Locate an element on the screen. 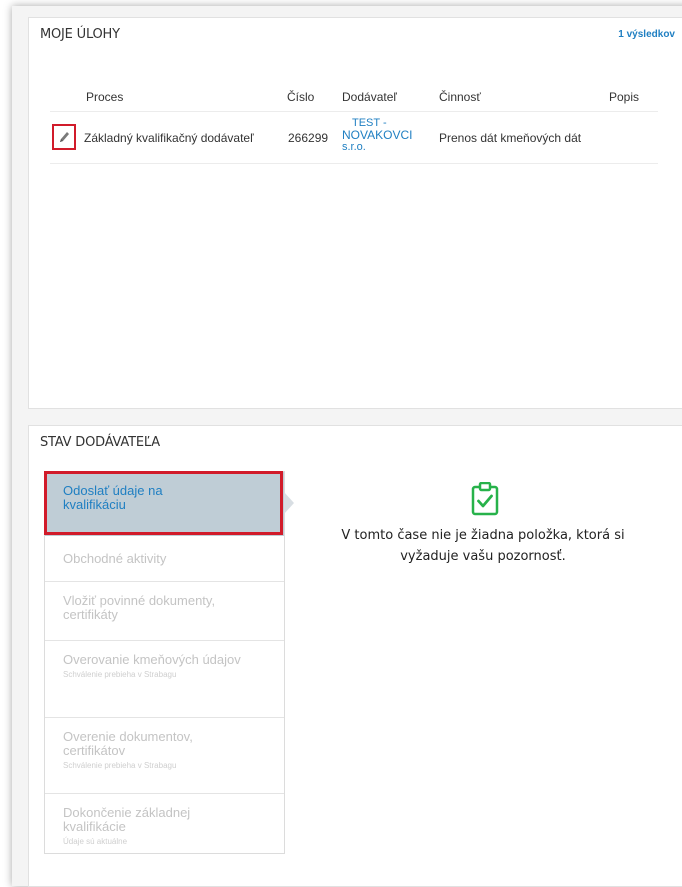  row-supplier-link: TEST - NOVAKOVCI s.r.o. is located at coordinates (377, 135).